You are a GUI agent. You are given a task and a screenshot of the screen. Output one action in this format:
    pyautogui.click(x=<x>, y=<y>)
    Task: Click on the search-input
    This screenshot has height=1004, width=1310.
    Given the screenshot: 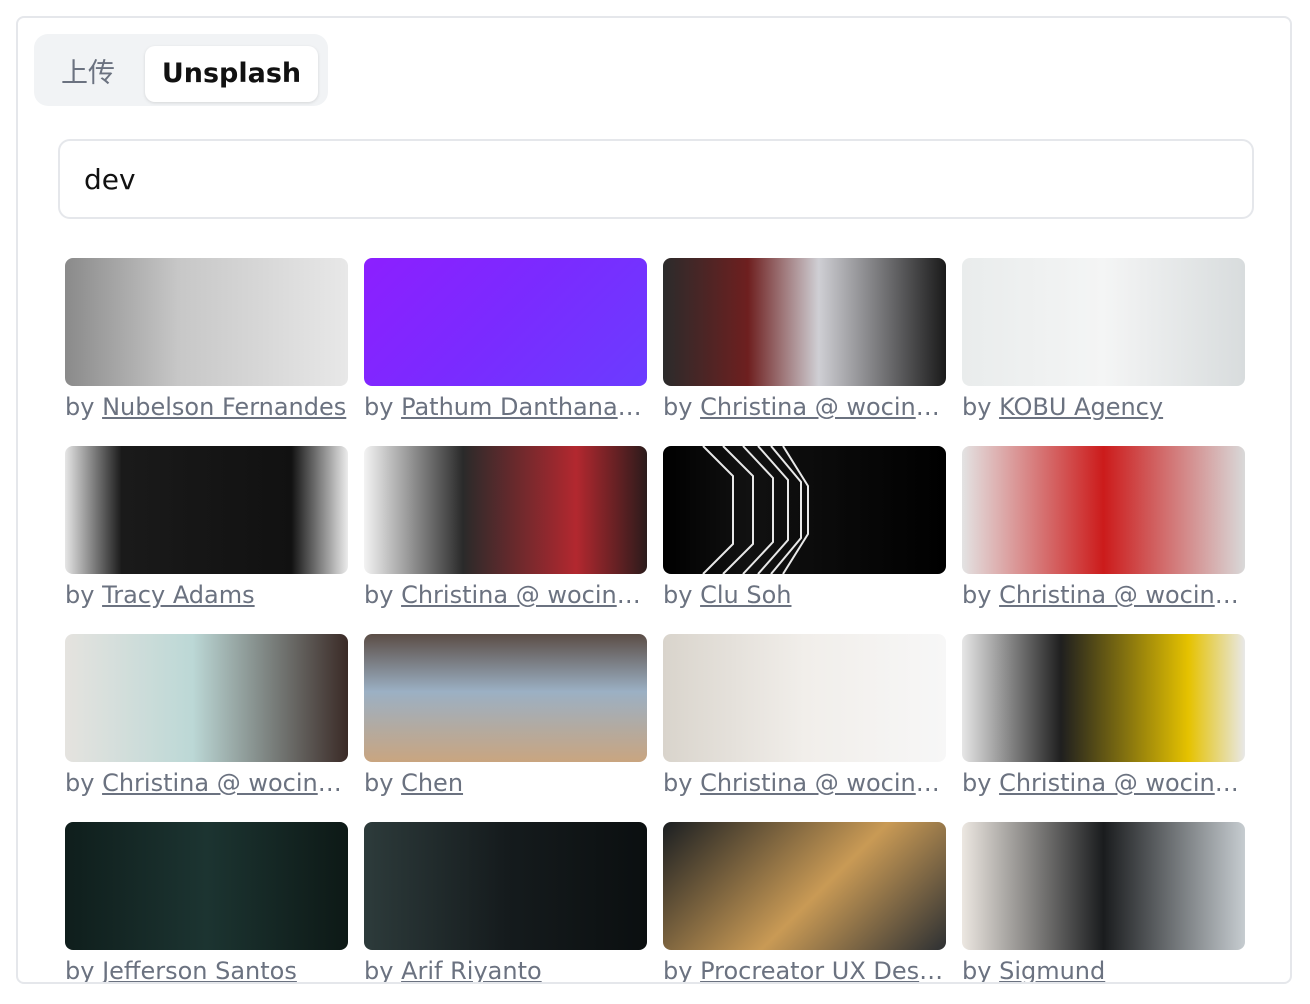 What is the action you would take?
    pyautogui.click(x=656, y=179)
    